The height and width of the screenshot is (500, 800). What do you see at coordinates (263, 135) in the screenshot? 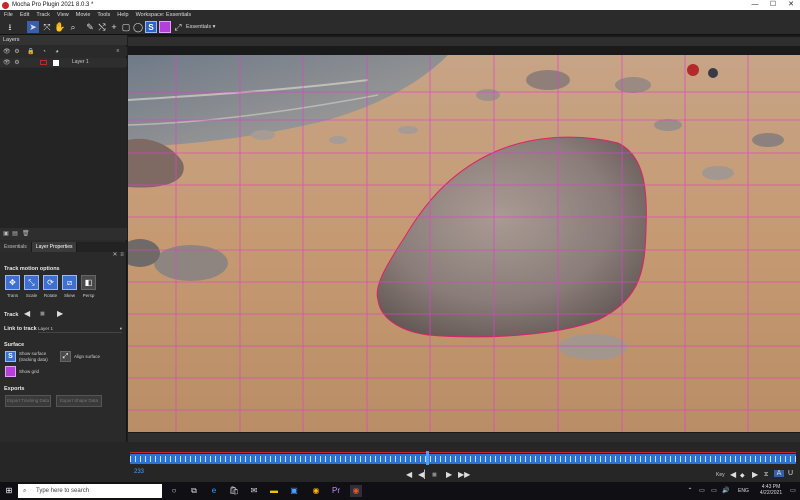
I see `bg-rock` at bounding box center [263, 135].